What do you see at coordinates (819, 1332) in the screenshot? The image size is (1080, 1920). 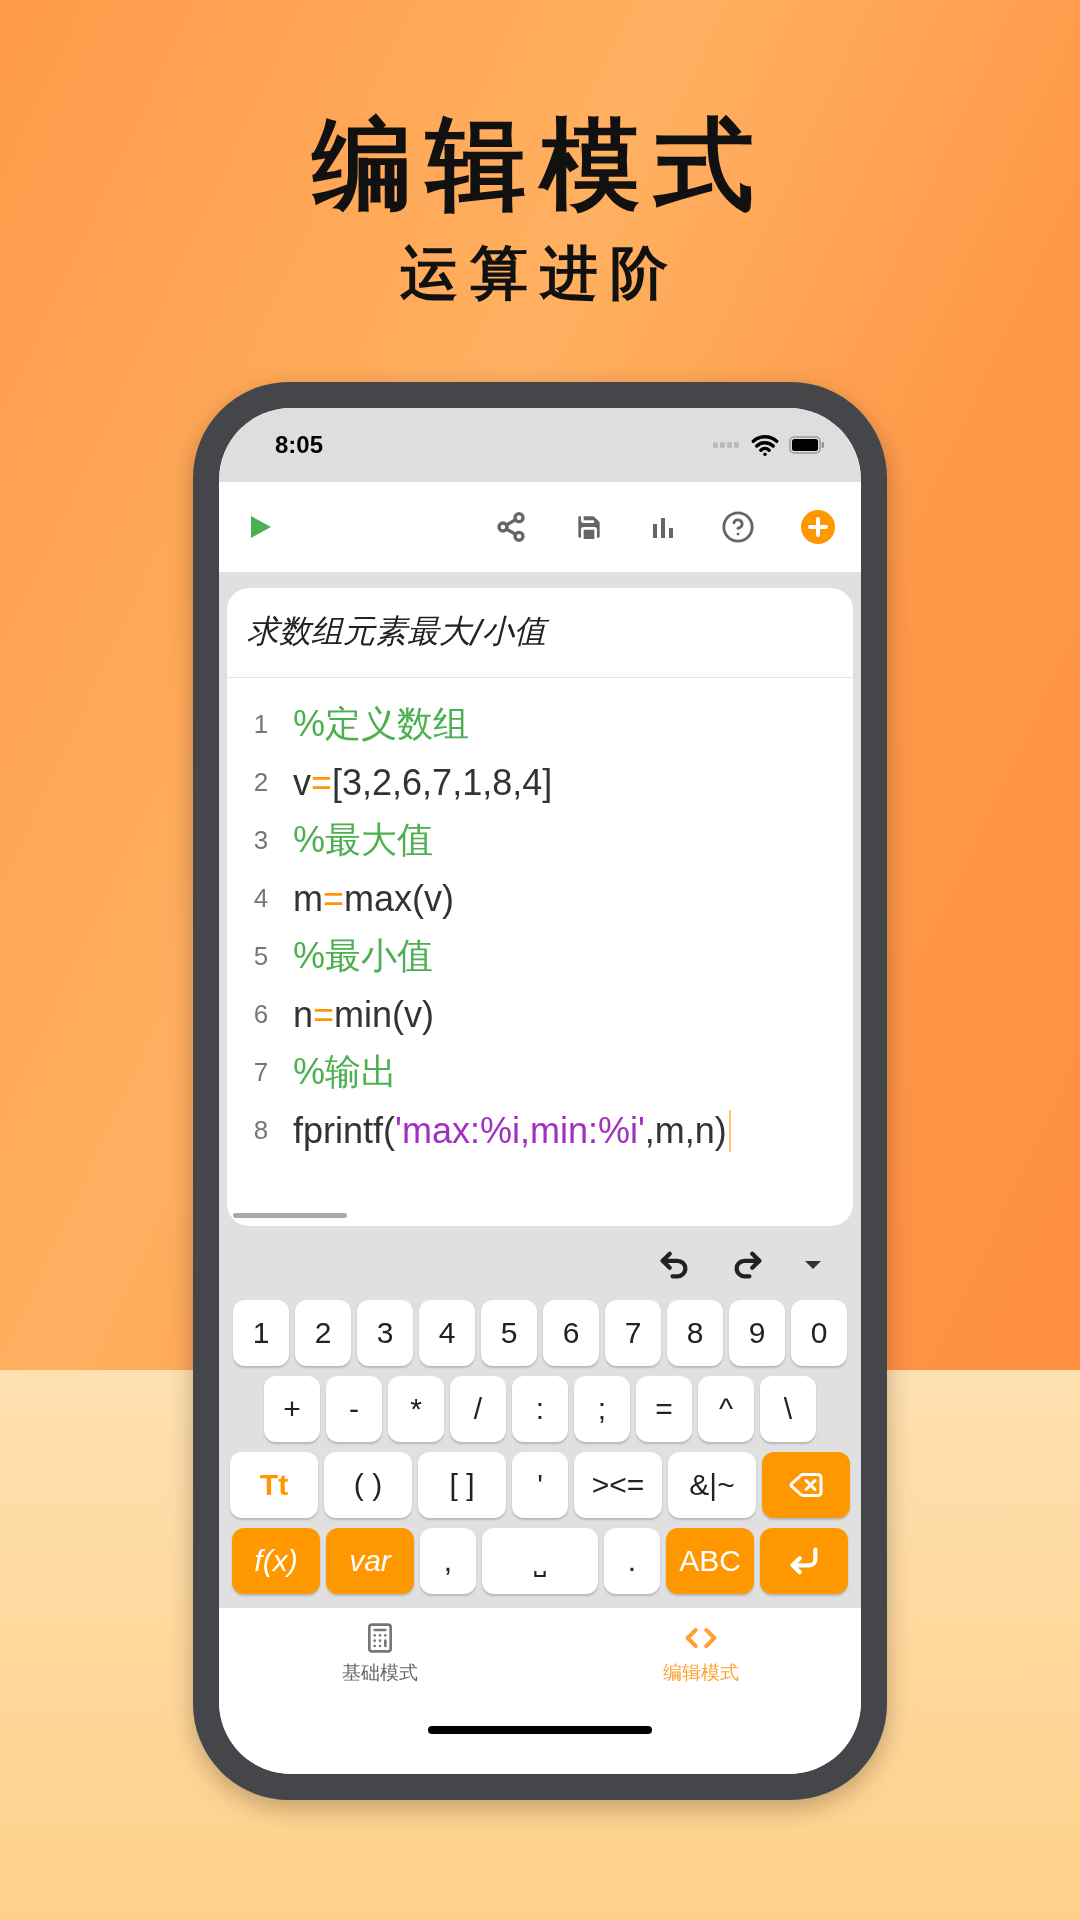 I see `keyboard-key: 0` at bounding box center [819, 1332].